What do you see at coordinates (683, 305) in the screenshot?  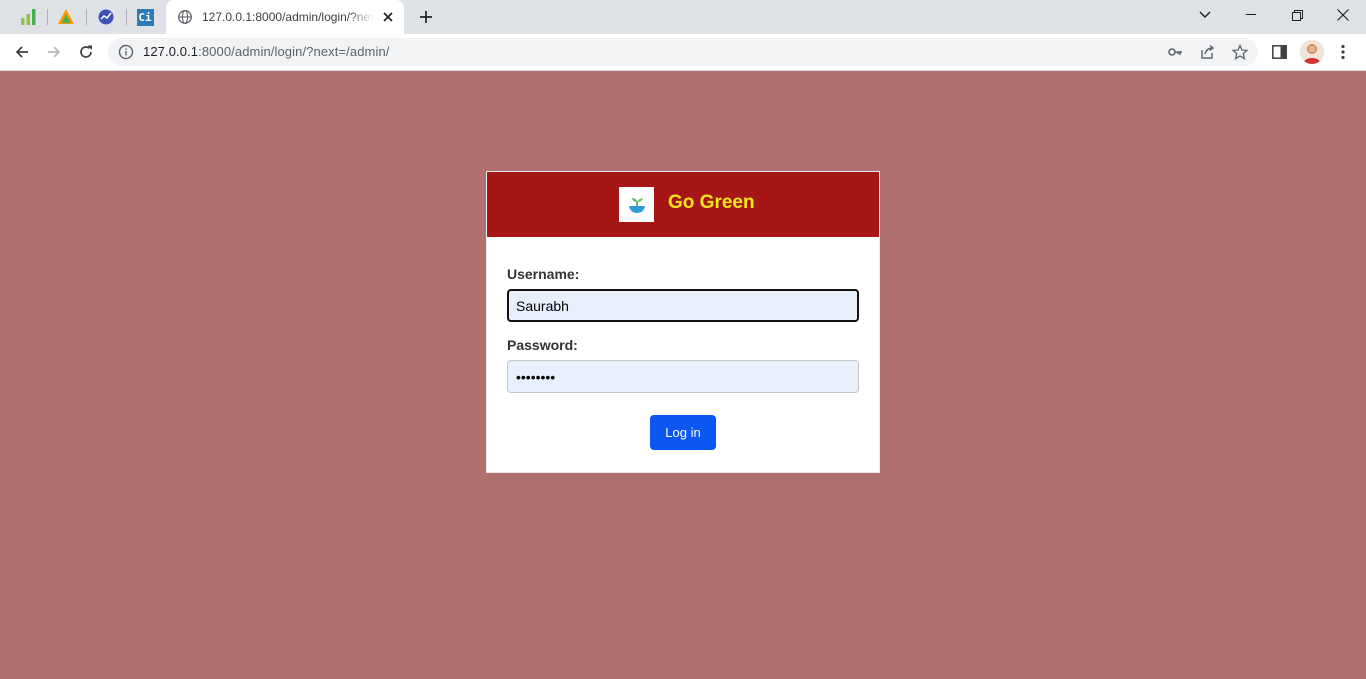 I see `username-input` at bounding box center [683, 305].